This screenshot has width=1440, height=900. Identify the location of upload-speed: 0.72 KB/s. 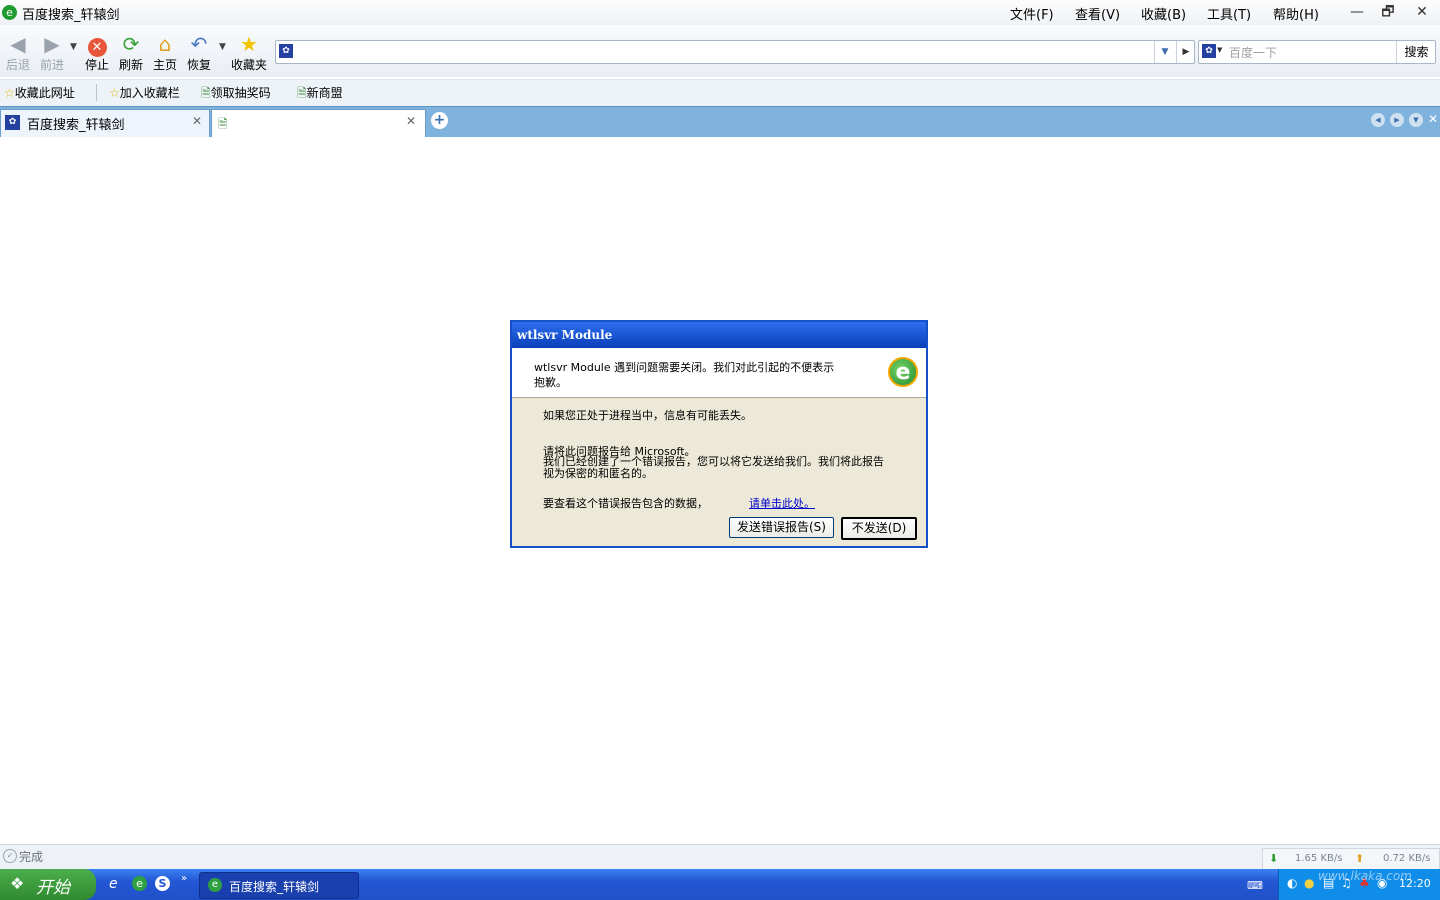
(1407, 858).